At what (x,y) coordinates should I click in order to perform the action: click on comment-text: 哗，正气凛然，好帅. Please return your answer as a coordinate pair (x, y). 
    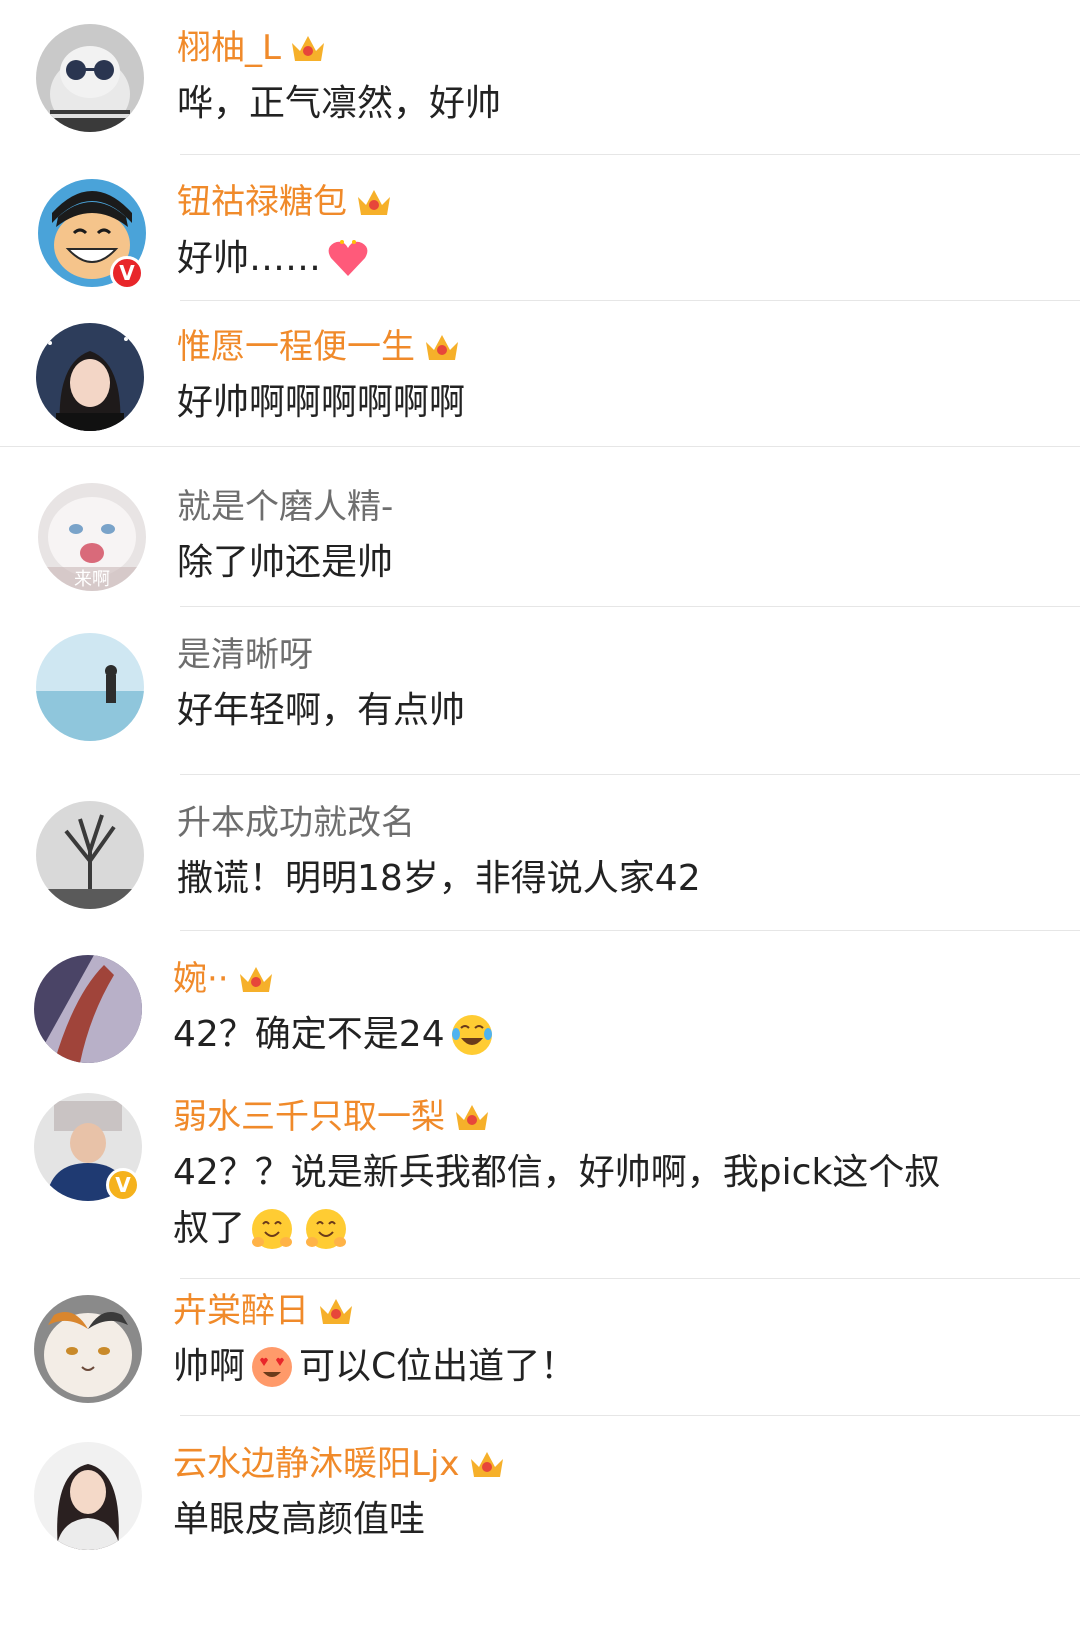
    Looking at the image, I should click on (339, 103).